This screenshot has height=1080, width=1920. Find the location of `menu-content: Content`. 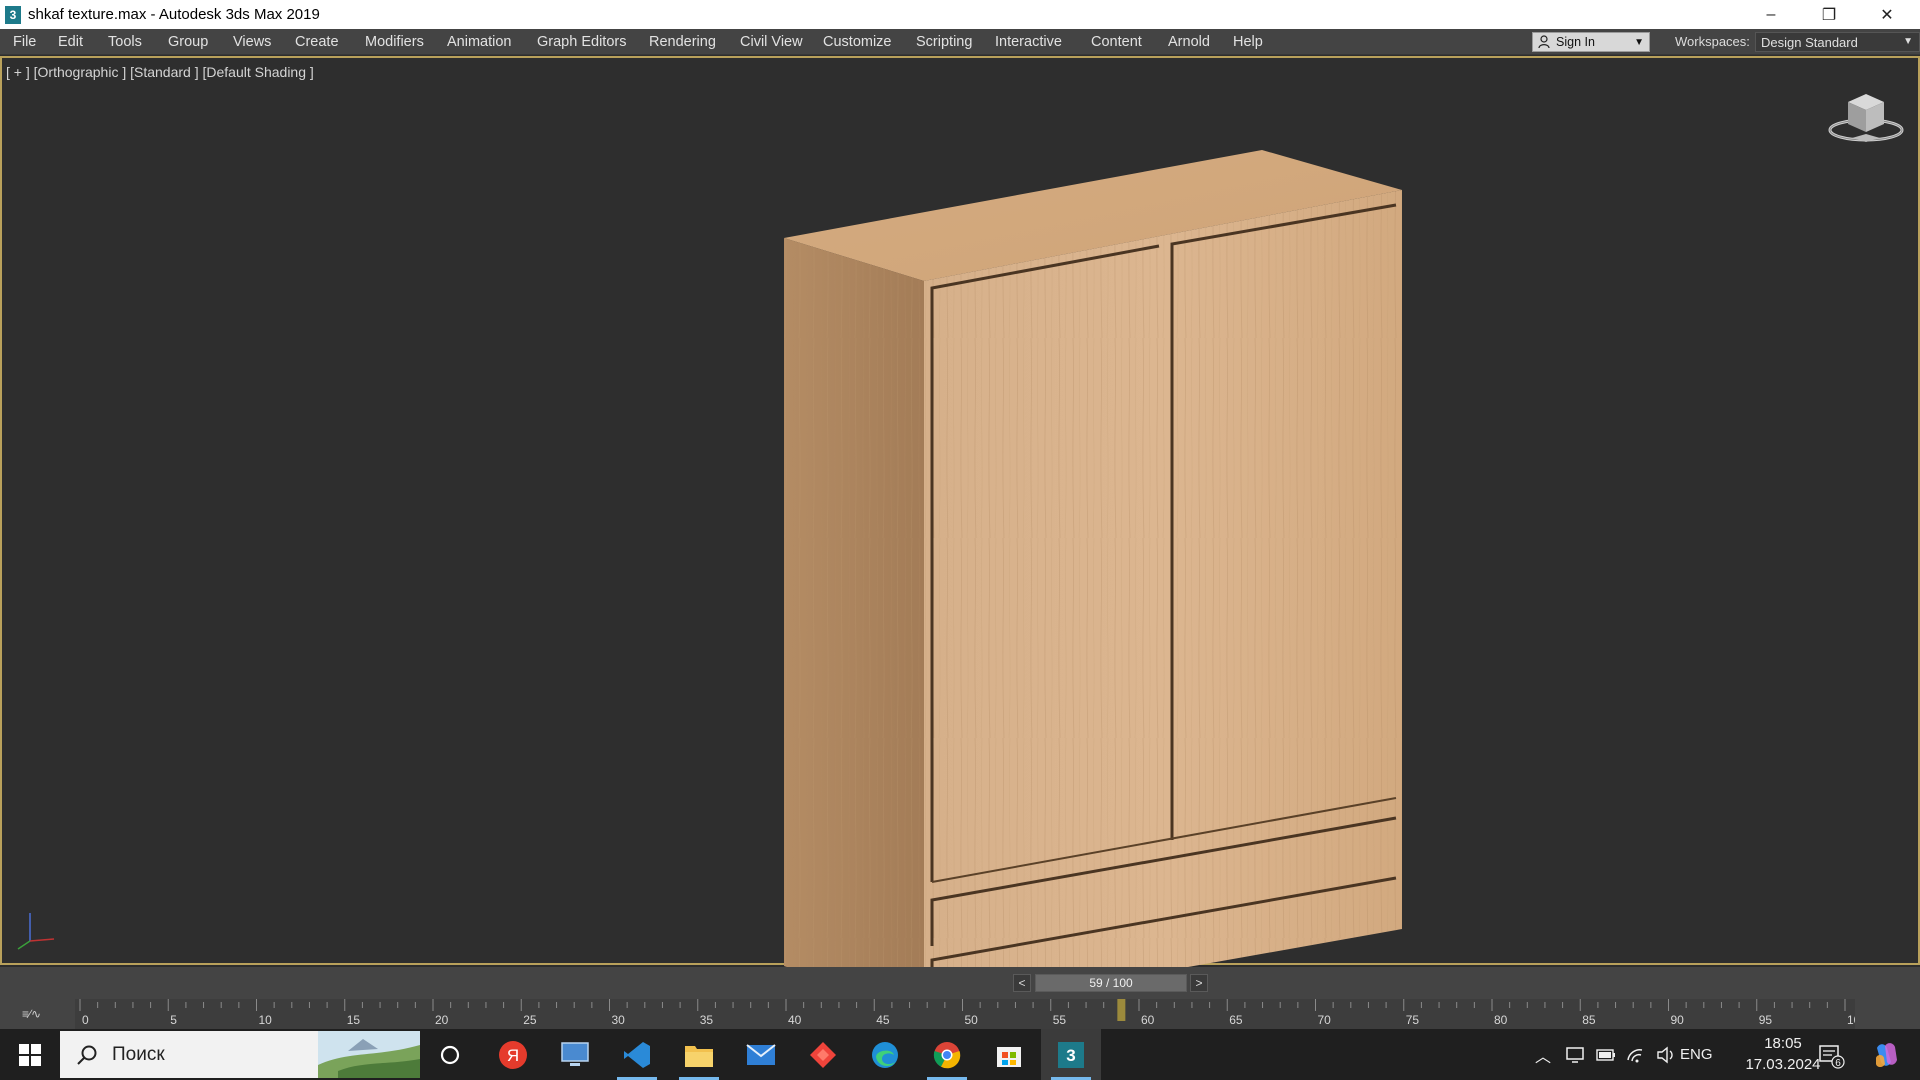

menu-content: Content is located at coordinates (1116, 42).